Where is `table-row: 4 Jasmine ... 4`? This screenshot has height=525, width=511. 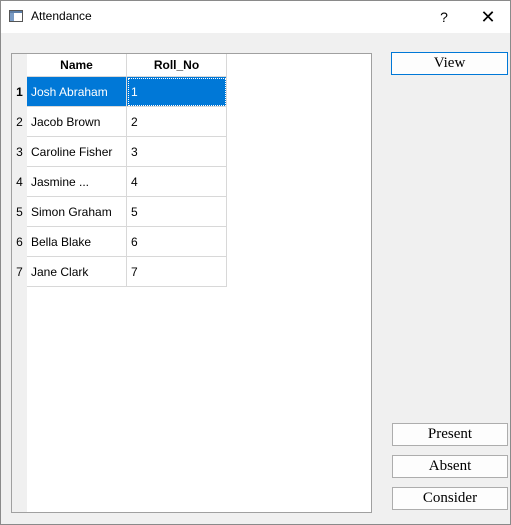 table-row: 4 Jasmine ... 4 is located at coordinates (119, 182).